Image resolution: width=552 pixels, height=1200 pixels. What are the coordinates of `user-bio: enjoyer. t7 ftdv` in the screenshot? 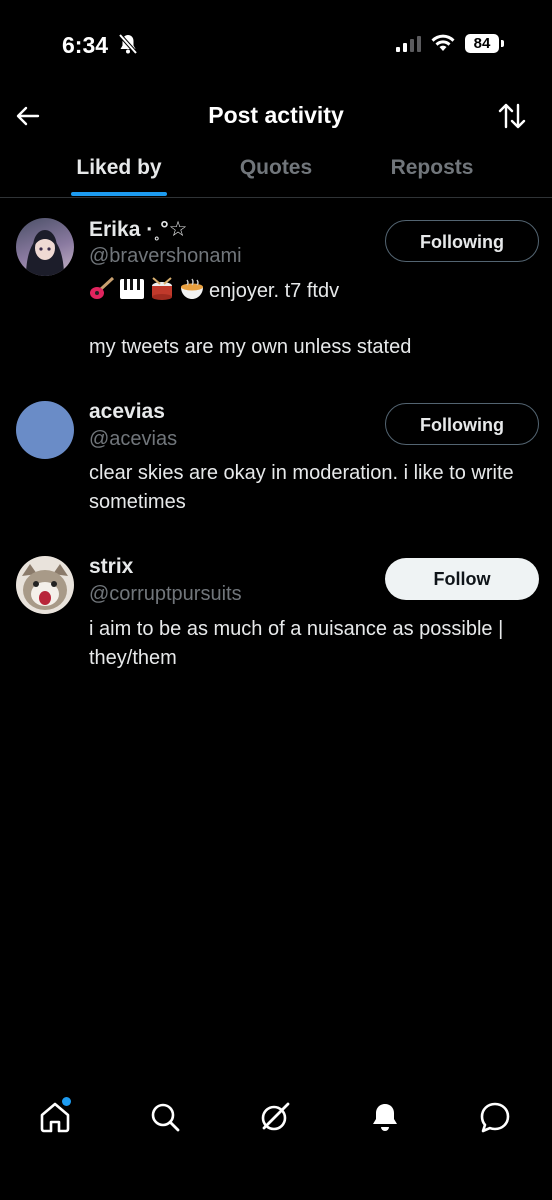 It's located at (311, 291).